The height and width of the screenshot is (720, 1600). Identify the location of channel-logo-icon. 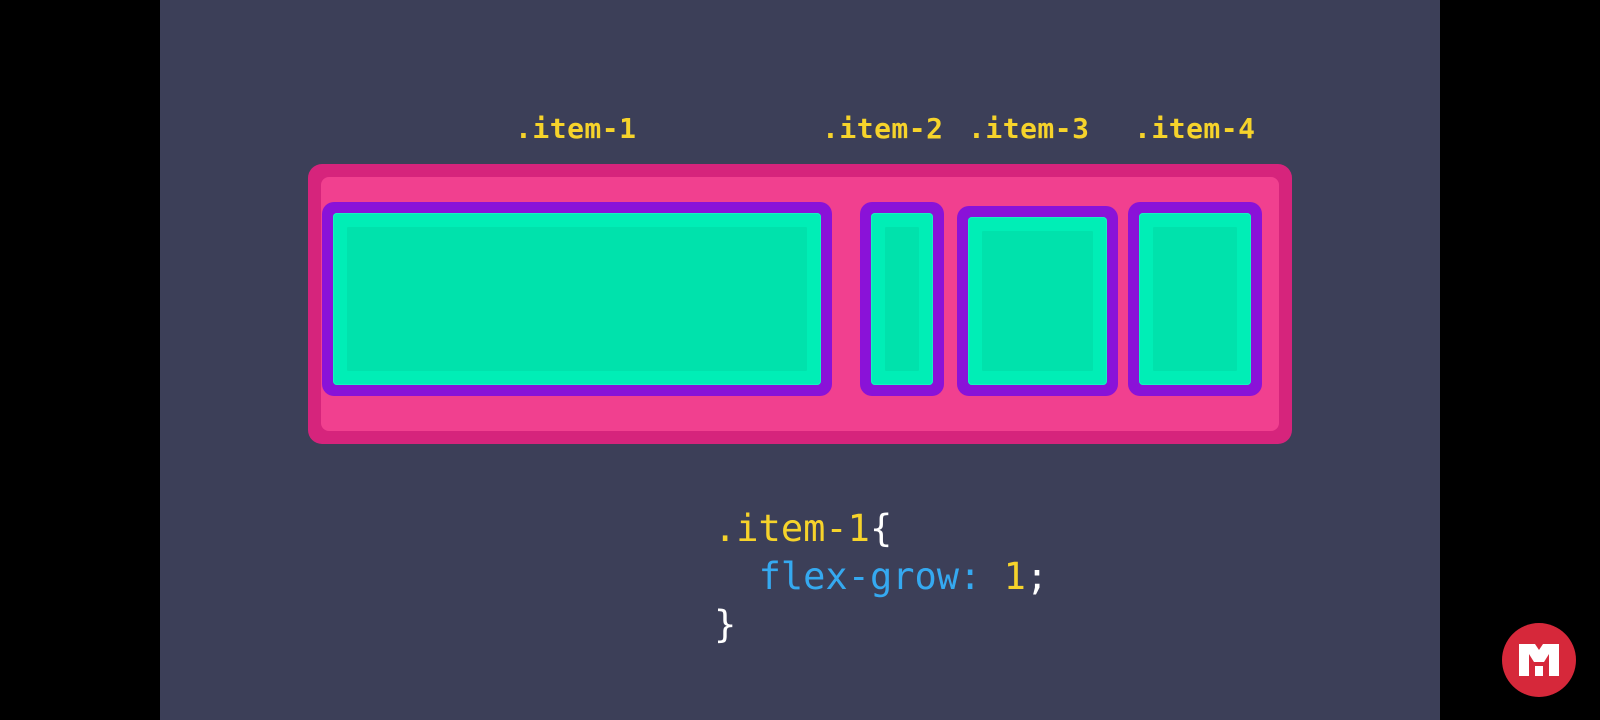
(1539, 660).